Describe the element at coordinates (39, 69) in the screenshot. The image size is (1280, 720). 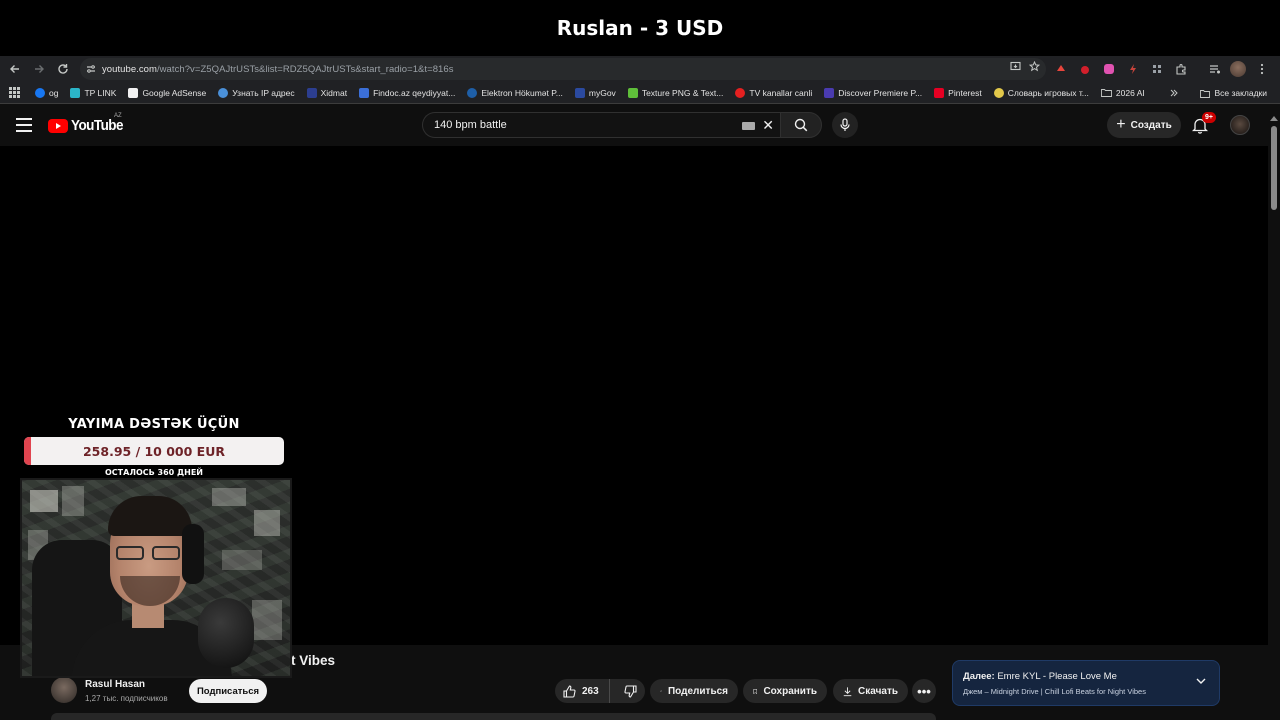
I see `forward-arrow-icon` at that location.